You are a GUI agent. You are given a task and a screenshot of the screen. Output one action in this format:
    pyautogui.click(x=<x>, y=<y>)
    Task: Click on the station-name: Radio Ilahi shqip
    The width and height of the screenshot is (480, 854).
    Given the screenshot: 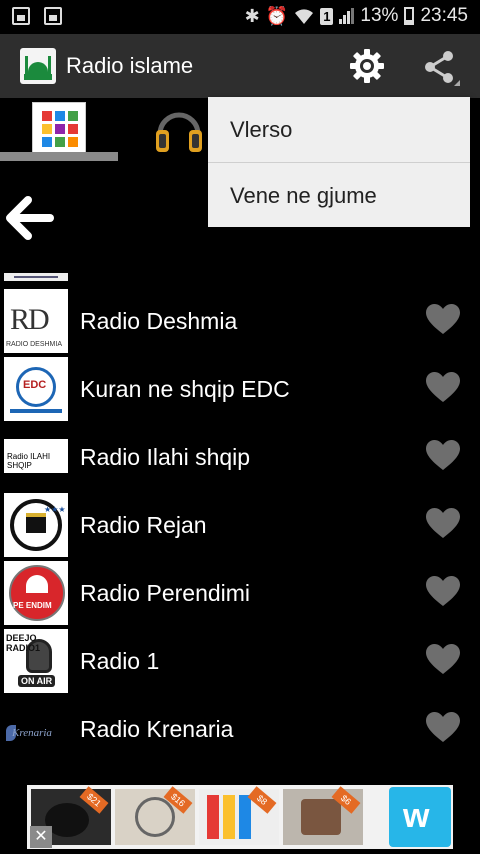 What is the action you would take?
    pyautogui.click(x=165, y=457)
    